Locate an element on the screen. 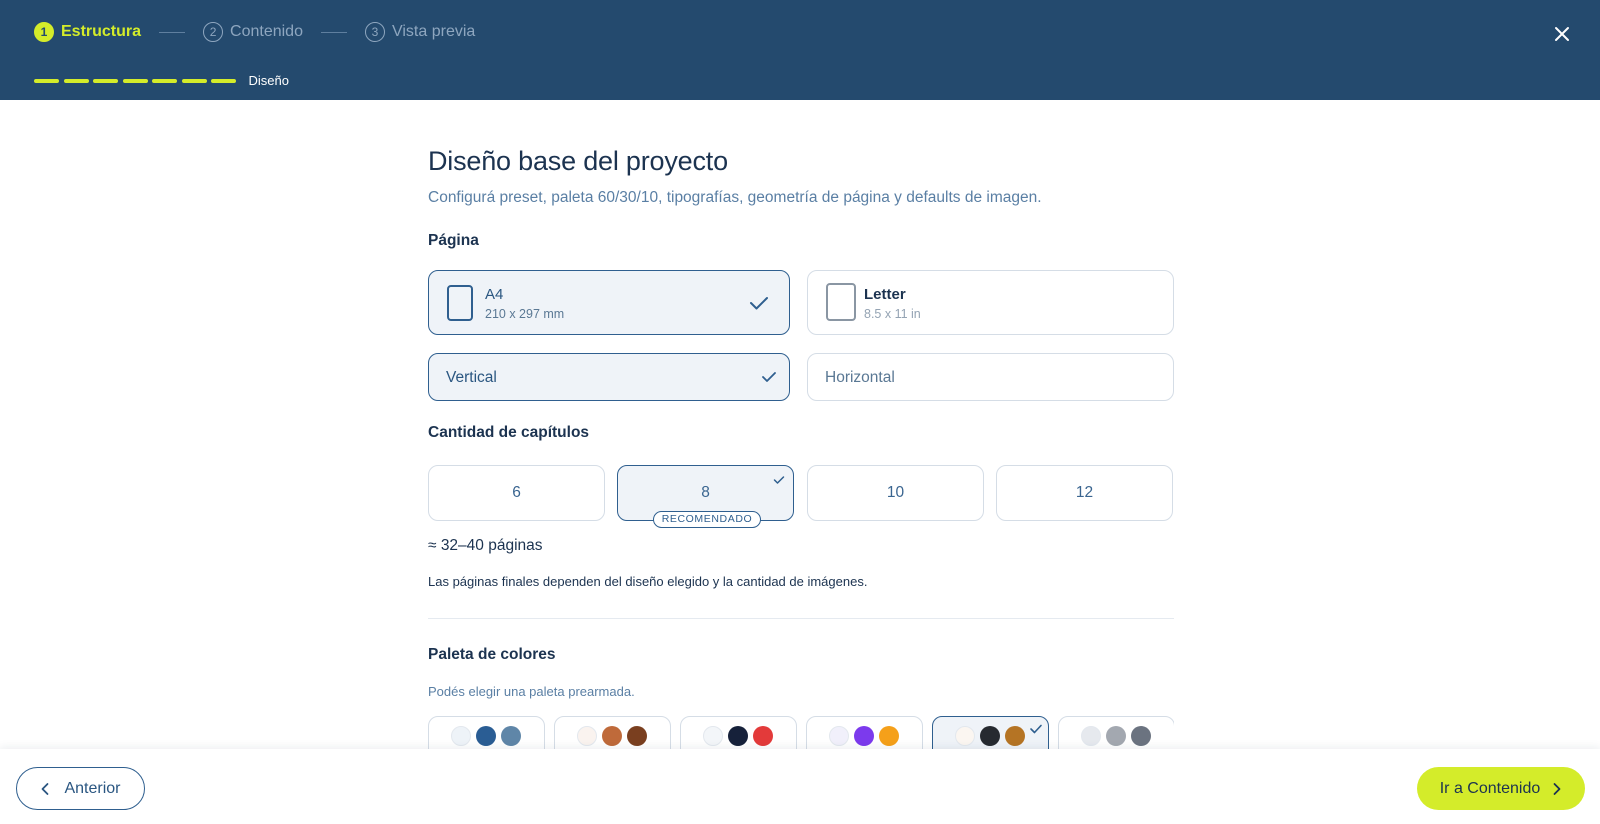 The image size is (1600, 824). close-icon is located at coordinates (1562, 34).